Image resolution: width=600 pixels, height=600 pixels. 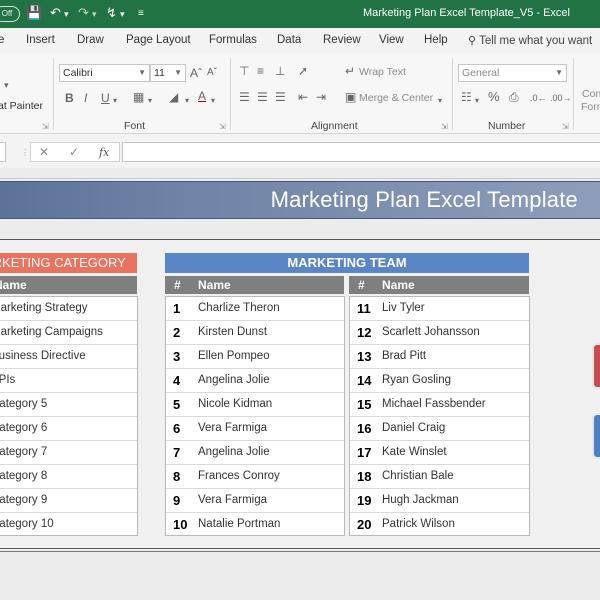 What do you see at coordinates (45, 126) in the screenshot?
I see `clipboard-launcher-icon: ⇲` at bounding box center [45, 126].